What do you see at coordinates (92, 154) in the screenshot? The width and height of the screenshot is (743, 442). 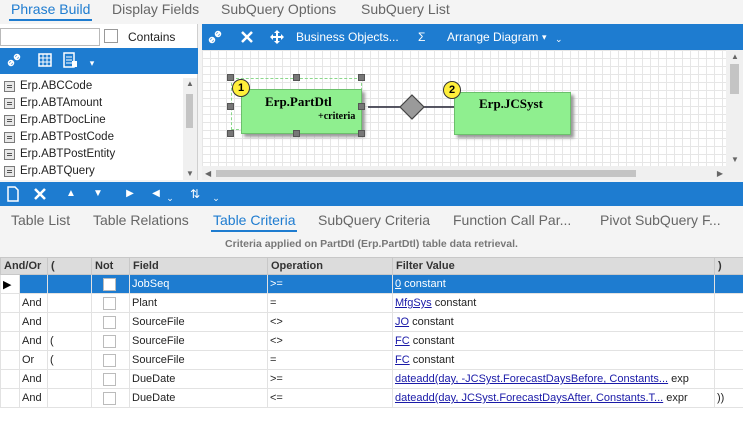 I see `list-item: Erp.ABTPostEntity` at bounding box center [92, 154].